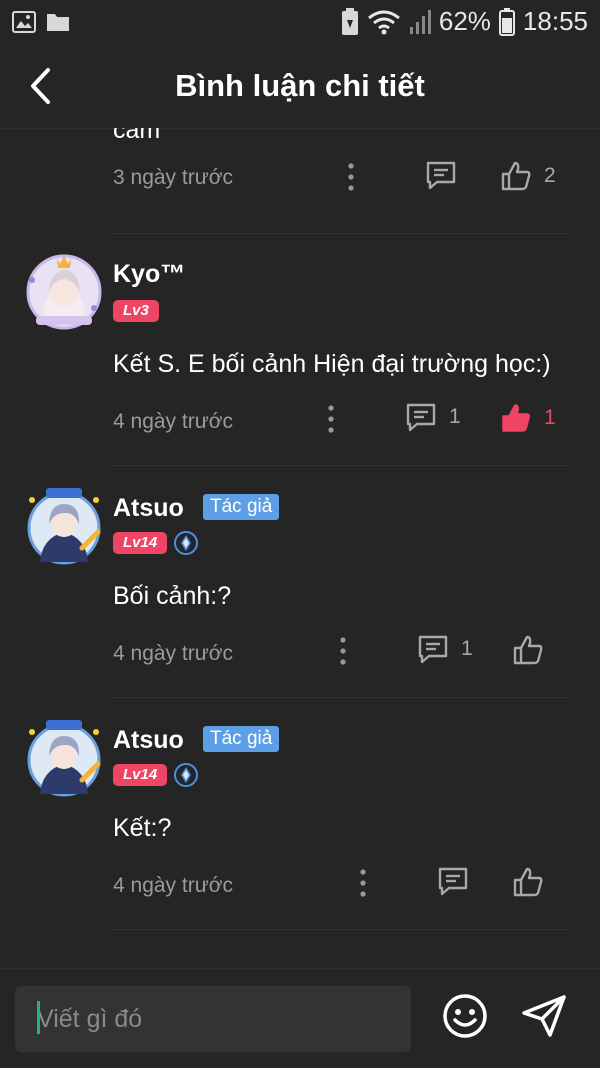 This screenshot has width=600, height=1068. What do you see at coordinates (149, 274) in the screenshot?
I see `username: Kyo™` at bounding box center [149, 274].